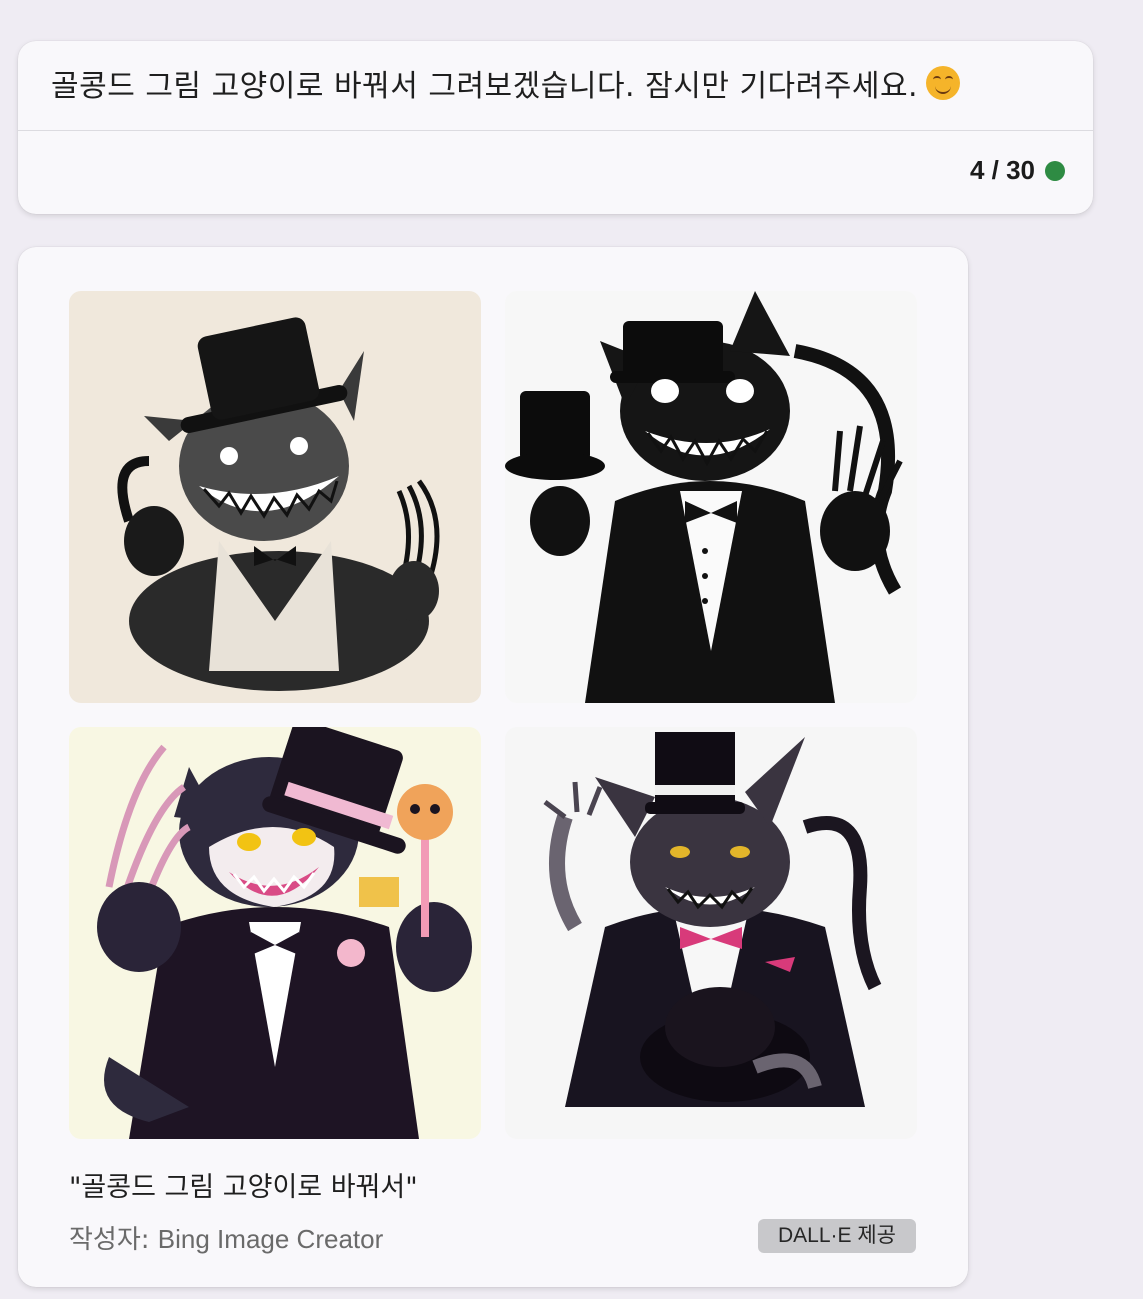 This screenshot has width=1143, height=1299. What do you see at coordinates (485, 86) in the screenshot?
I see `message-text-content: 골콩드 그림 고양이로 바꿔서 그려보겠습니다. 잠시만 기다려주세요.` at bounding box center [485, 86].